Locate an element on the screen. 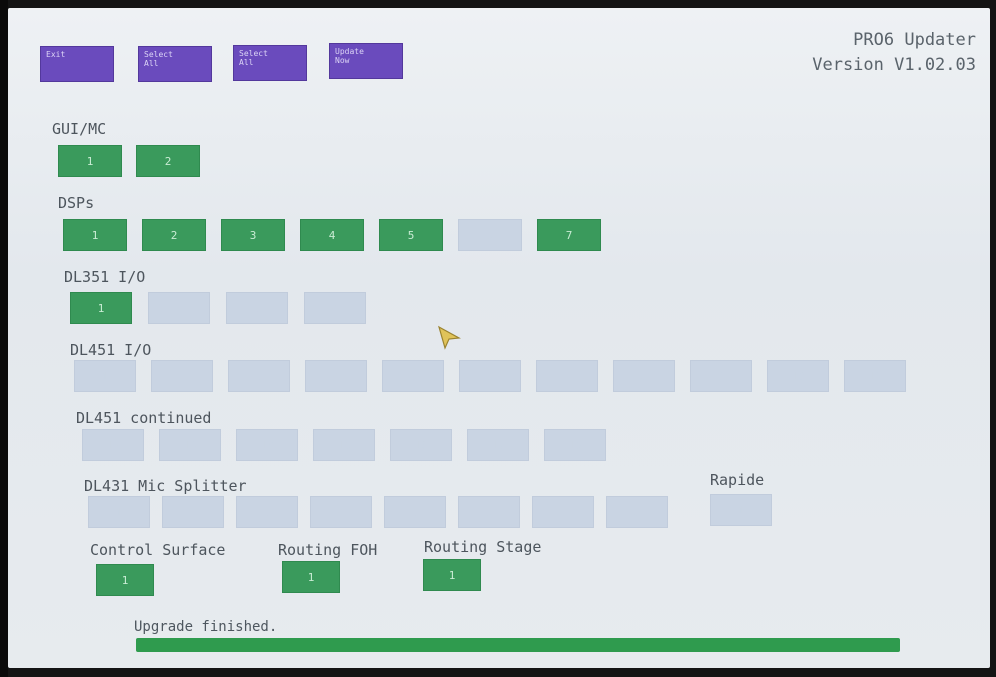 Image resolution: width=996 pixels, height=677 pixels. dsps-tile-6: 6 is located at coordinates (490, 235).